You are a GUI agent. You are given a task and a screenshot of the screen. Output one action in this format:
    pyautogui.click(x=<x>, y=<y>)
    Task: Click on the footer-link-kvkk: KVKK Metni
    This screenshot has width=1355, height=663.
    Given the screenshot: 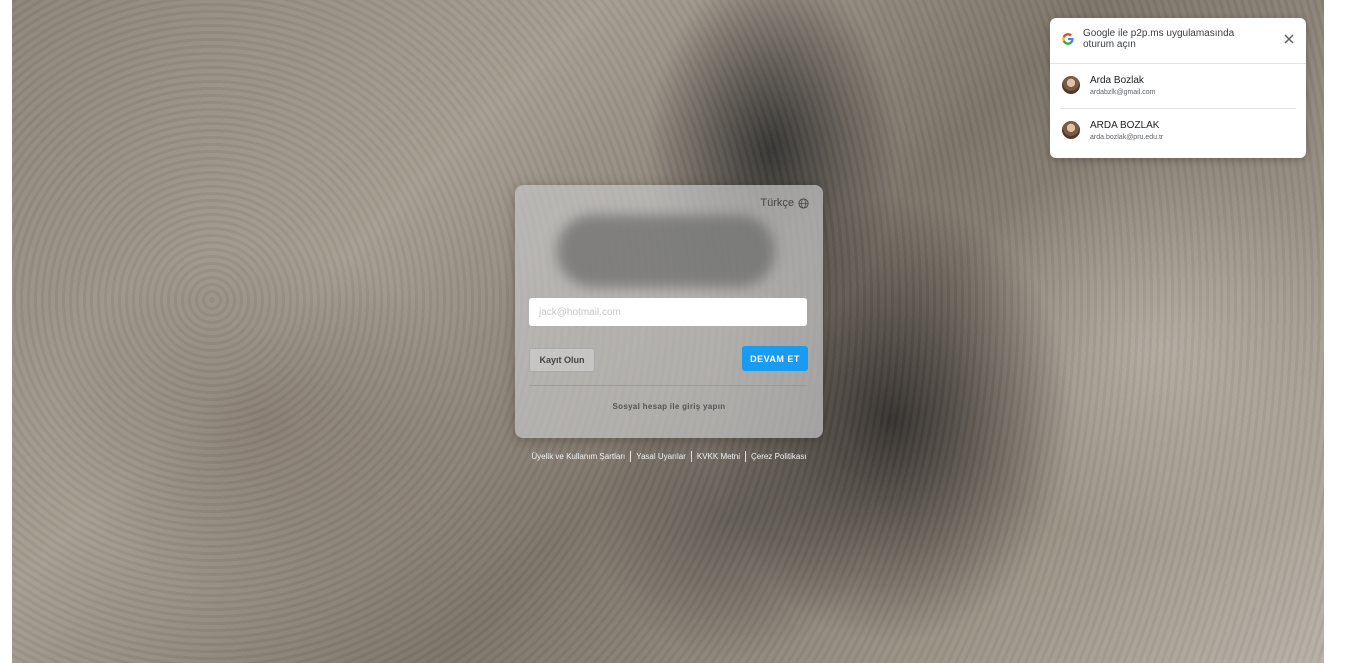 What is the action you would take?
    pyautogui.click(x=718, y=456)
    